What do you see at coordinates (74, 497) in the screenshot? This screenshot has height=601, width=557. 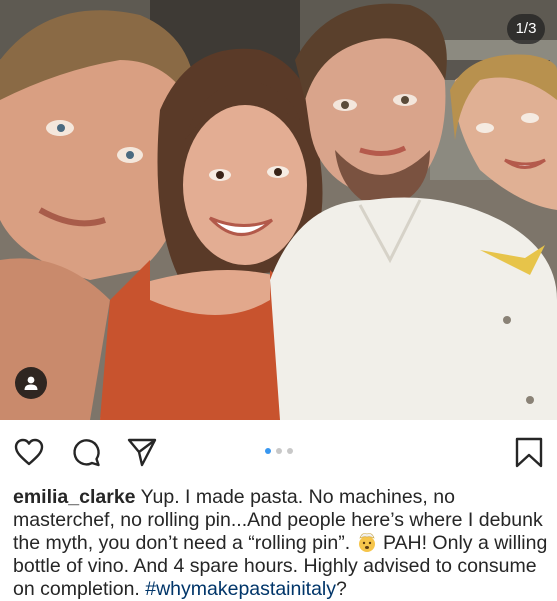 I see `caption-username: emilia_clarke` at bounding box center [74, 497].